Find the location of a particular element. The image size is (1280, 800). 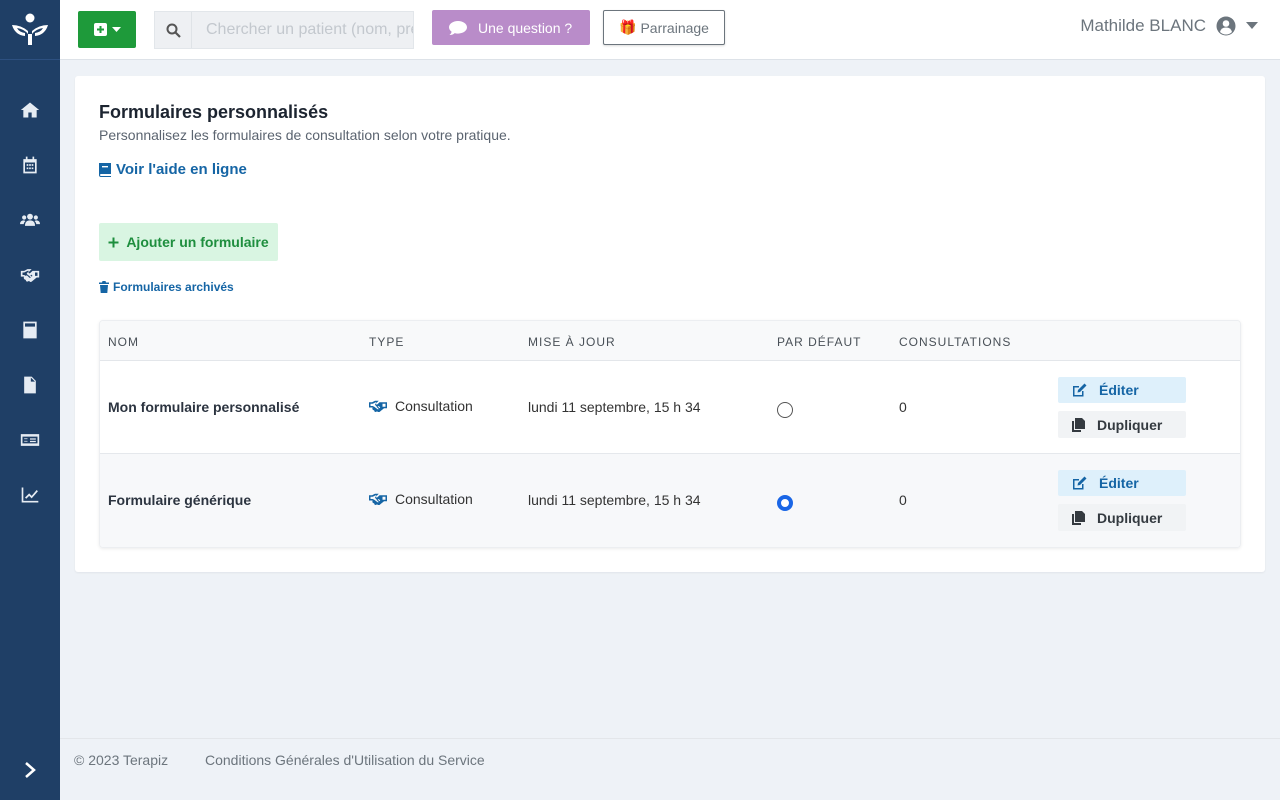

gift-icon: 🎁 is located at coordinates (628, 27).